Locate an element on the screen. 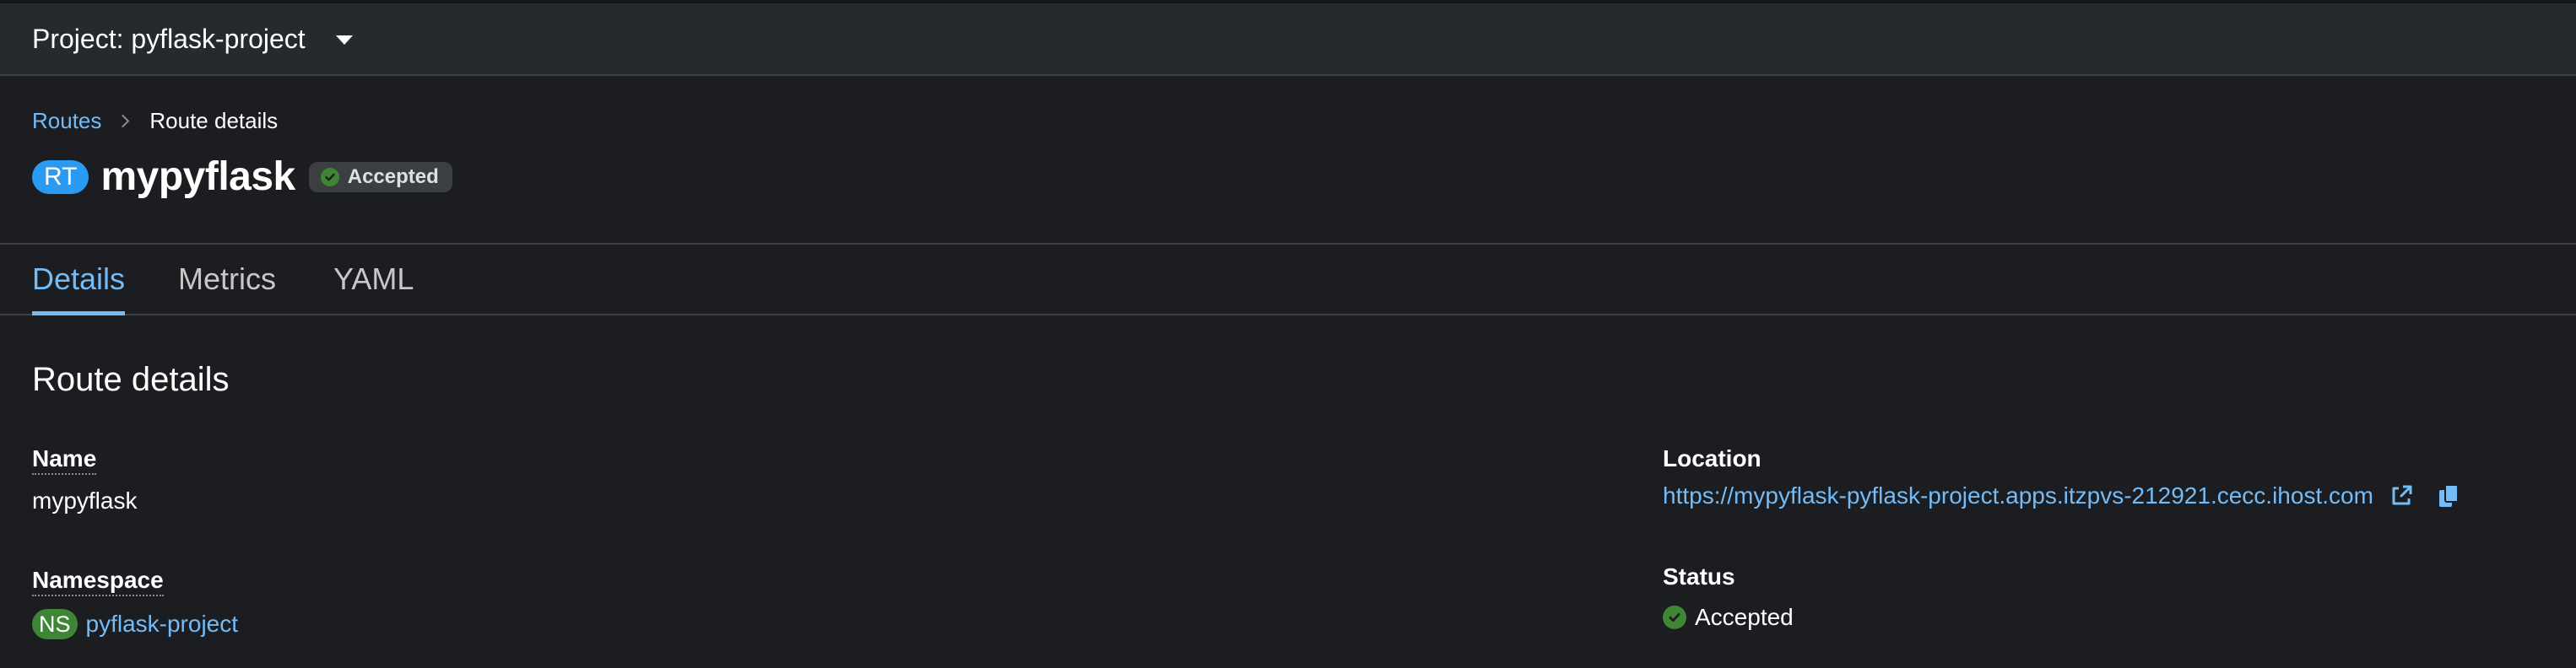  resource-kind-badge: RT is located at coordinates (60, 176).